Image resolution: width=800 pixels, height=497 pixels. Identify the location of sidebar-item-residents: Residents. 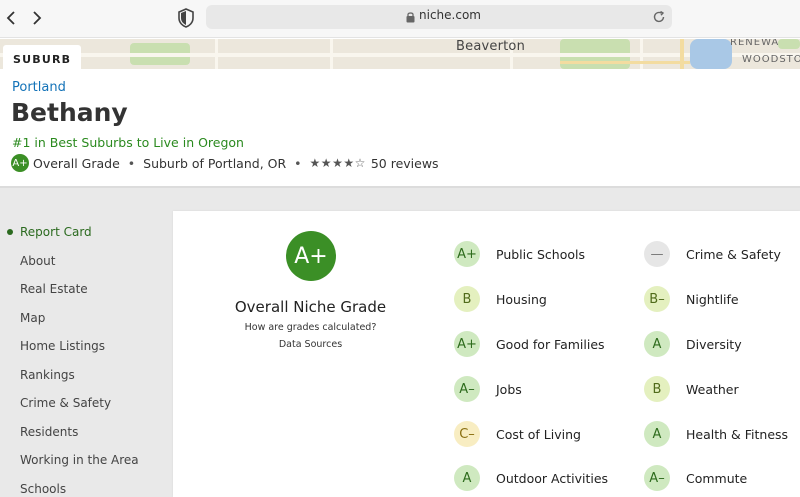
(49, 432).